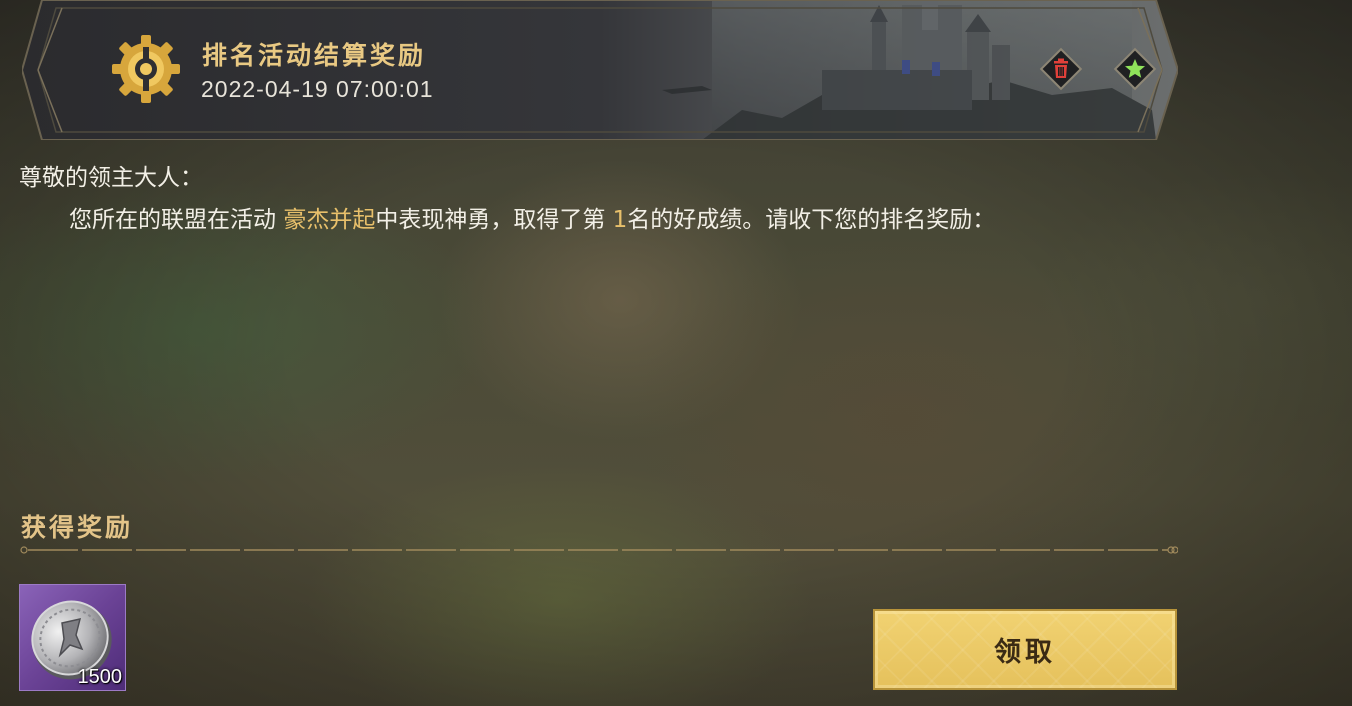 The width and height of the screenshot is (1352, 706). Describe the element at coordinates (314, 55) in the screenshot. I see `mail-title: 排名活动结算奖励` at that location.